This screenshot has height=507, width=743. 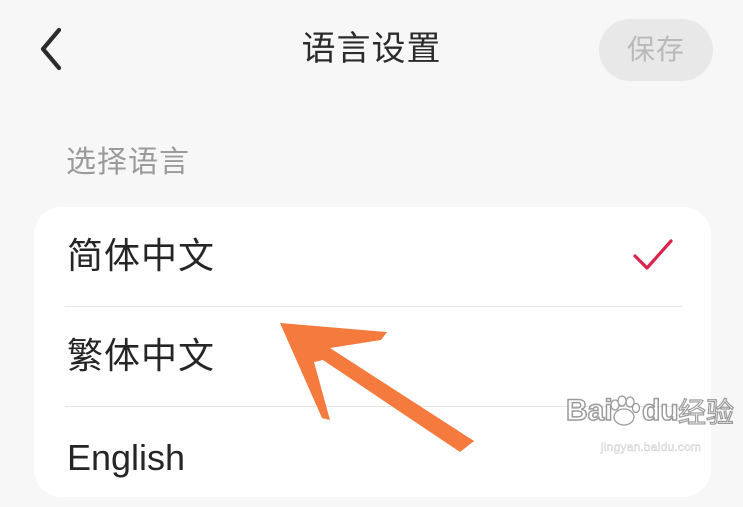 I want to click on language-label: 繁体中文, so click(x=141, y=356).